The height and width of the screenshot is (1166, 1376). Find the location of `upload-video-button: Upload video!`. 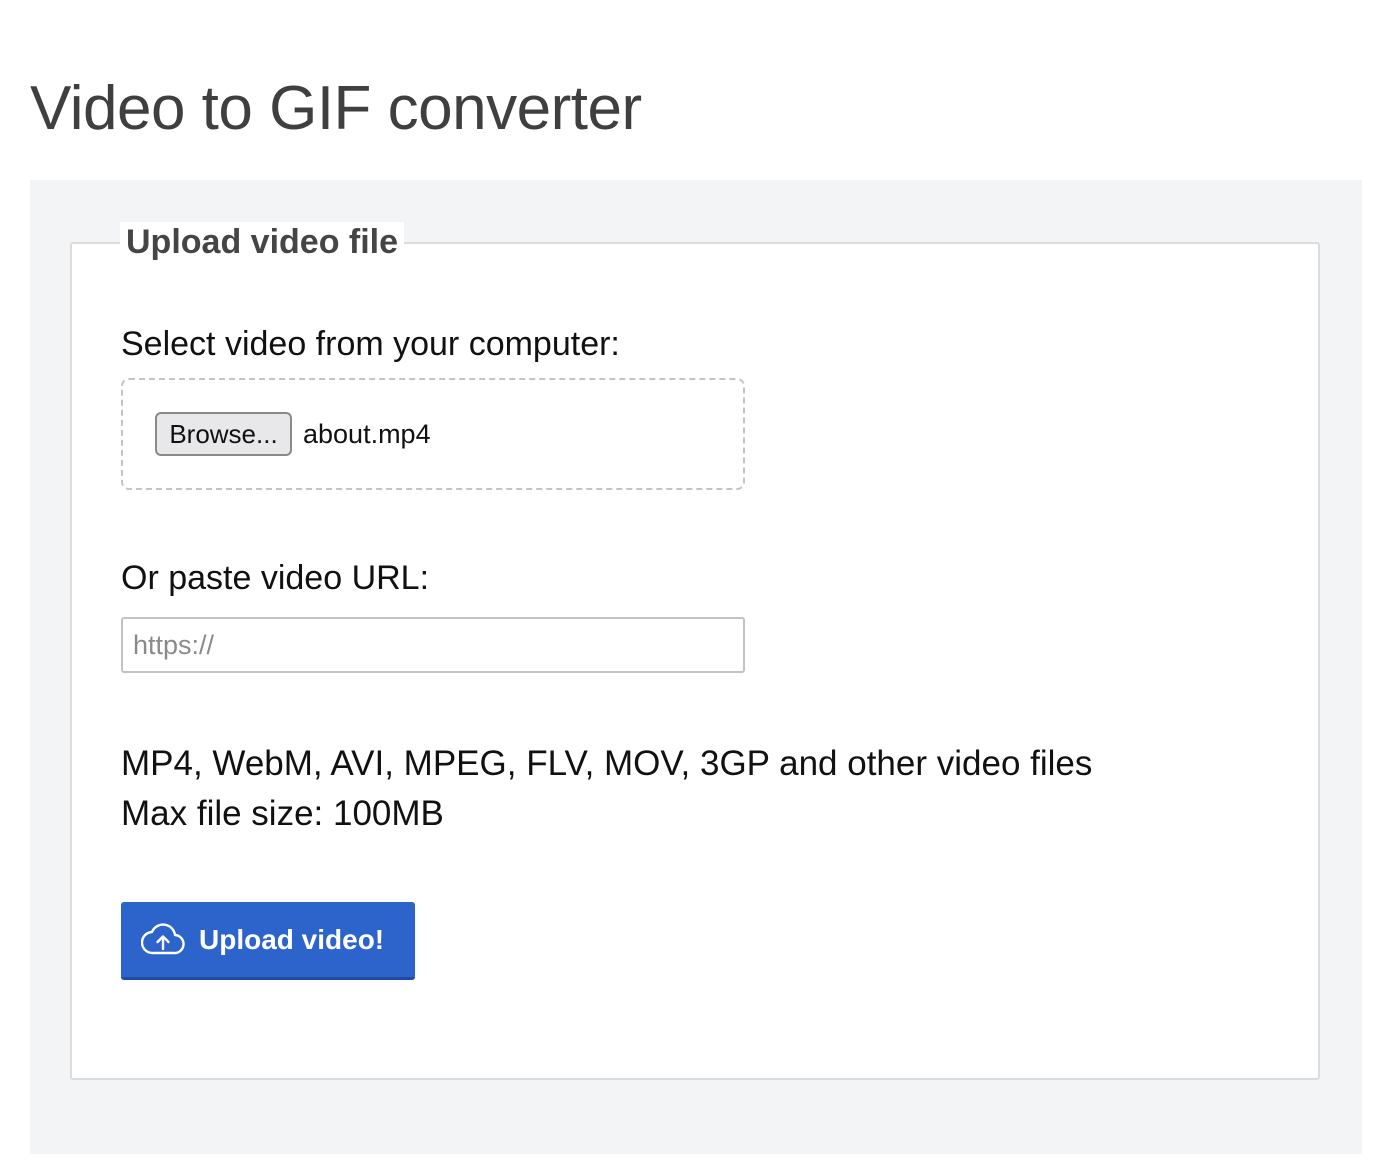

upload-video-button: Upload video! is located at coordinates (268, 941).